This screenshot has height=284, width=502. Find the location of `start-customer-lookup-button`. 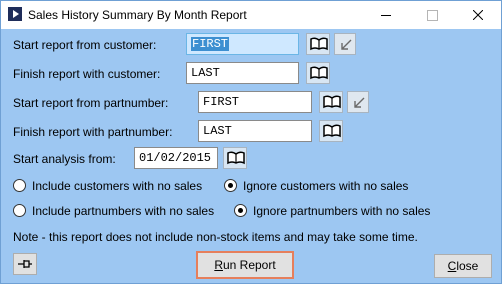

start-customer-lookup-button is located at coordinates (318, 44).